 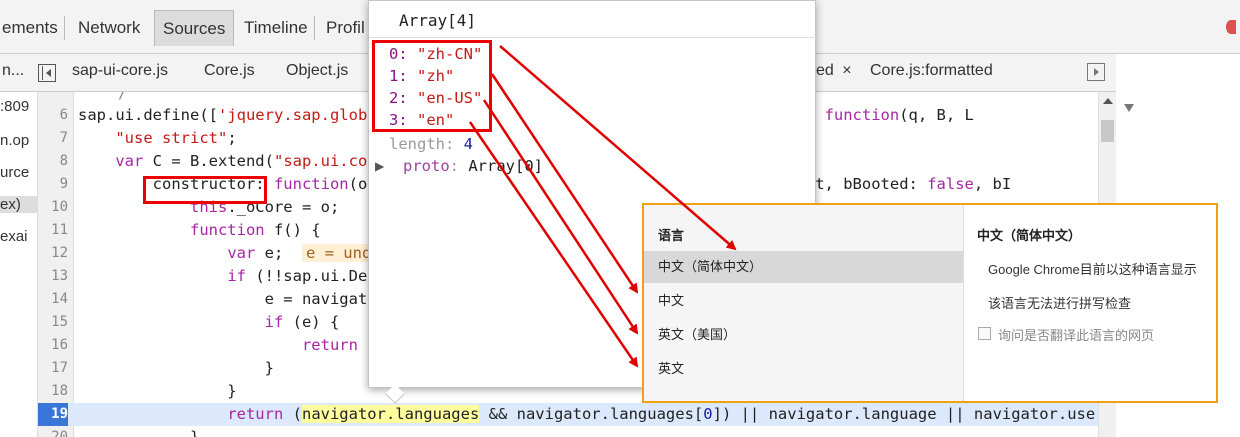 I want to click on file-tab-sap-ui-core: sap-ui-core.js, so click(x=120, y=71).